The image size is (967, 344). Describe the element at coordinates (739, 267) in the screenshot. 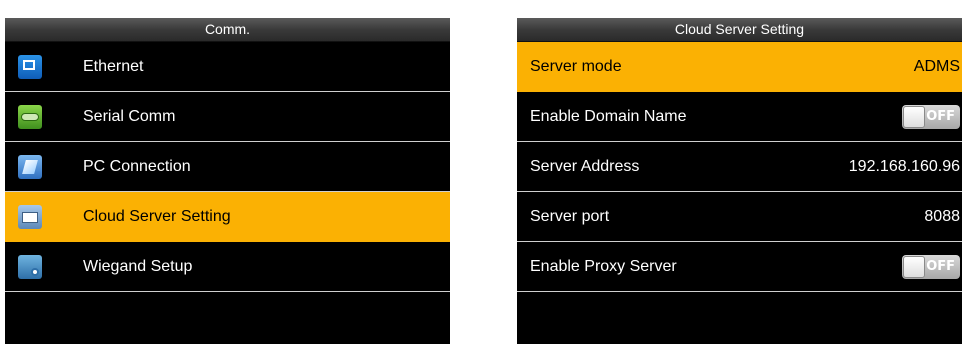

I see `setting-enable-proxy-server: Enable Proxy Server OFF` at that location.